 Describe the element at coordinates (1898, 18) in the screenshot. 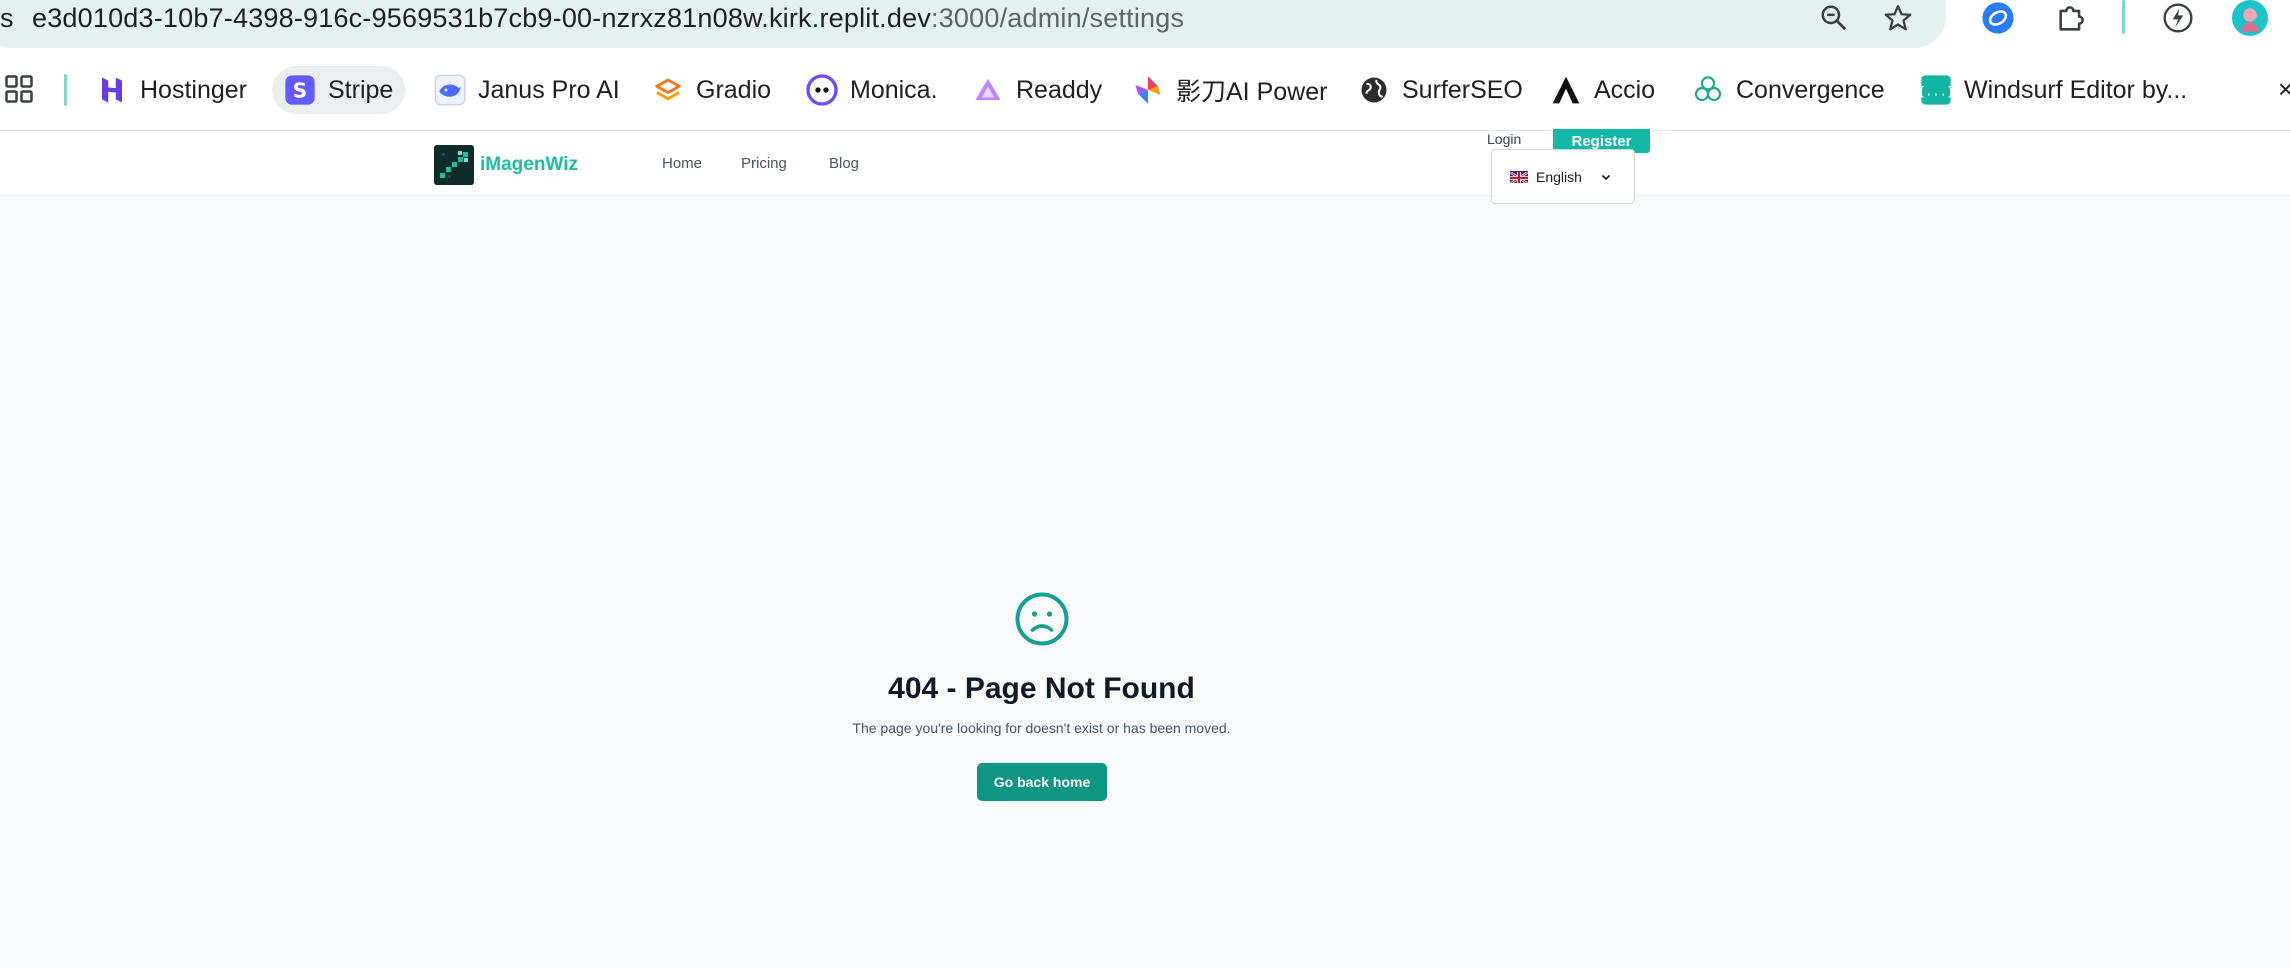

I see `bookmark-star-icon` at that location.